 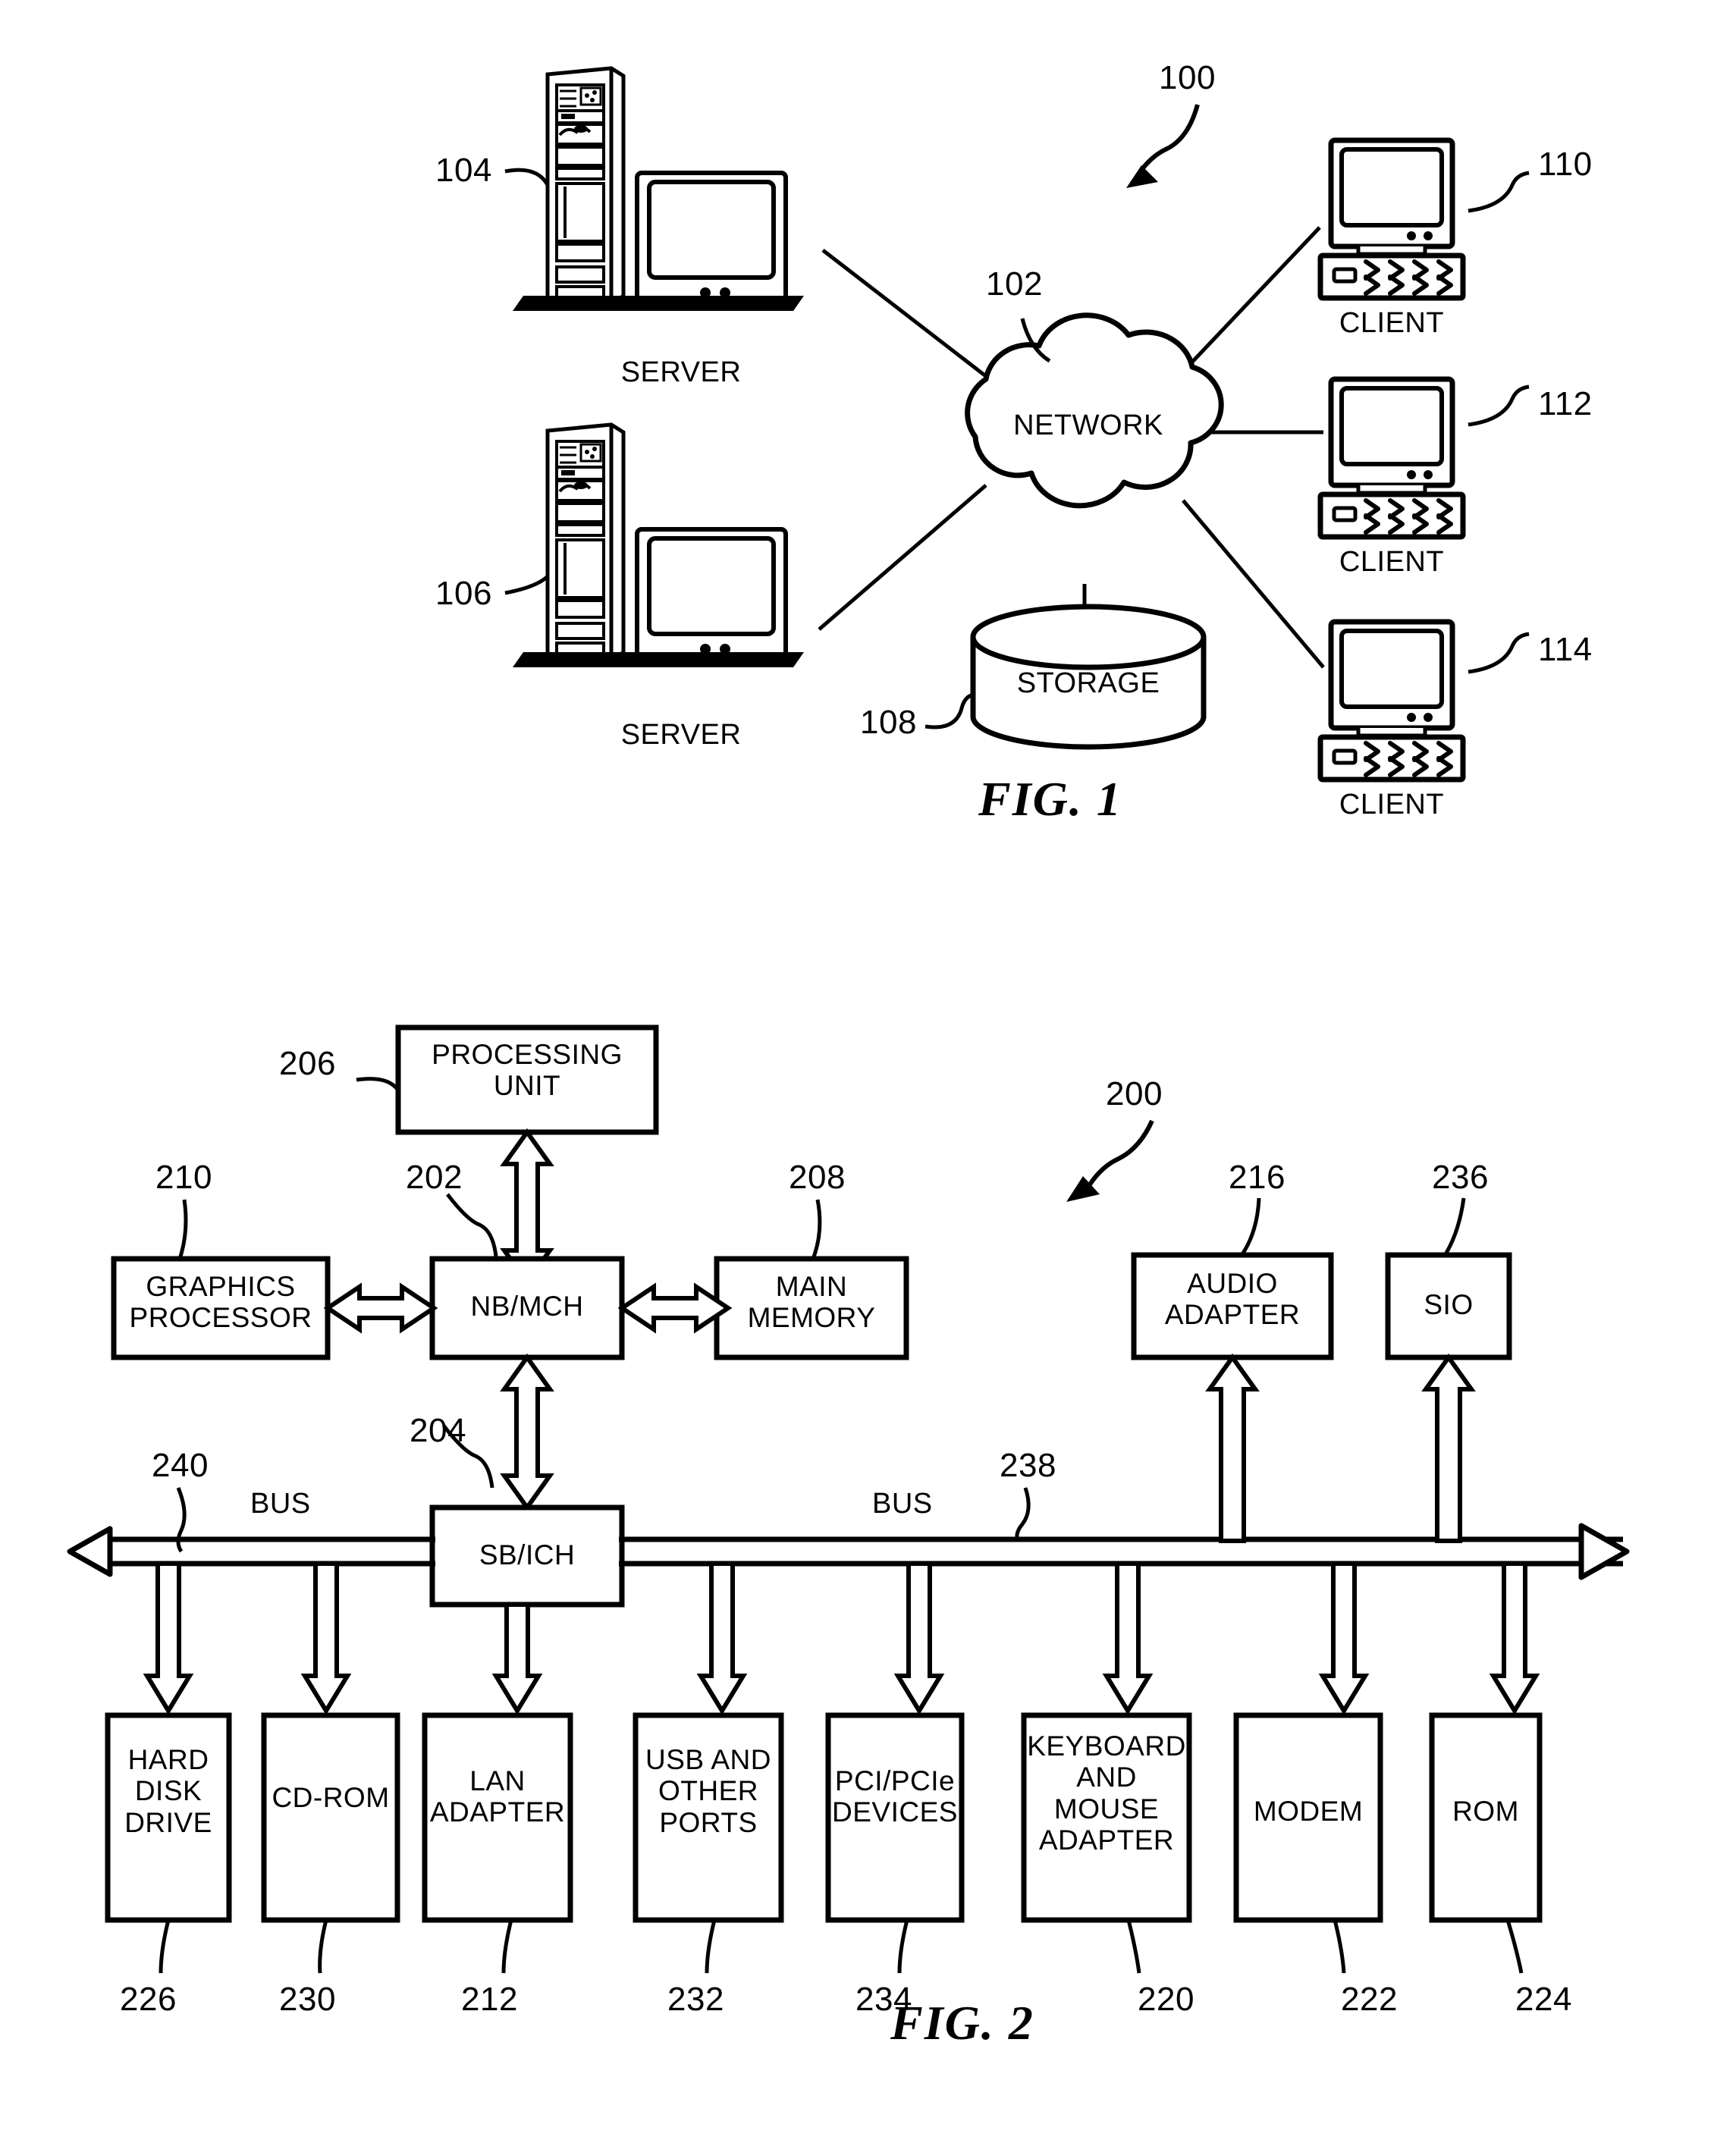 I want to click on ref-200: 200, so click(x=1134, y=1093).